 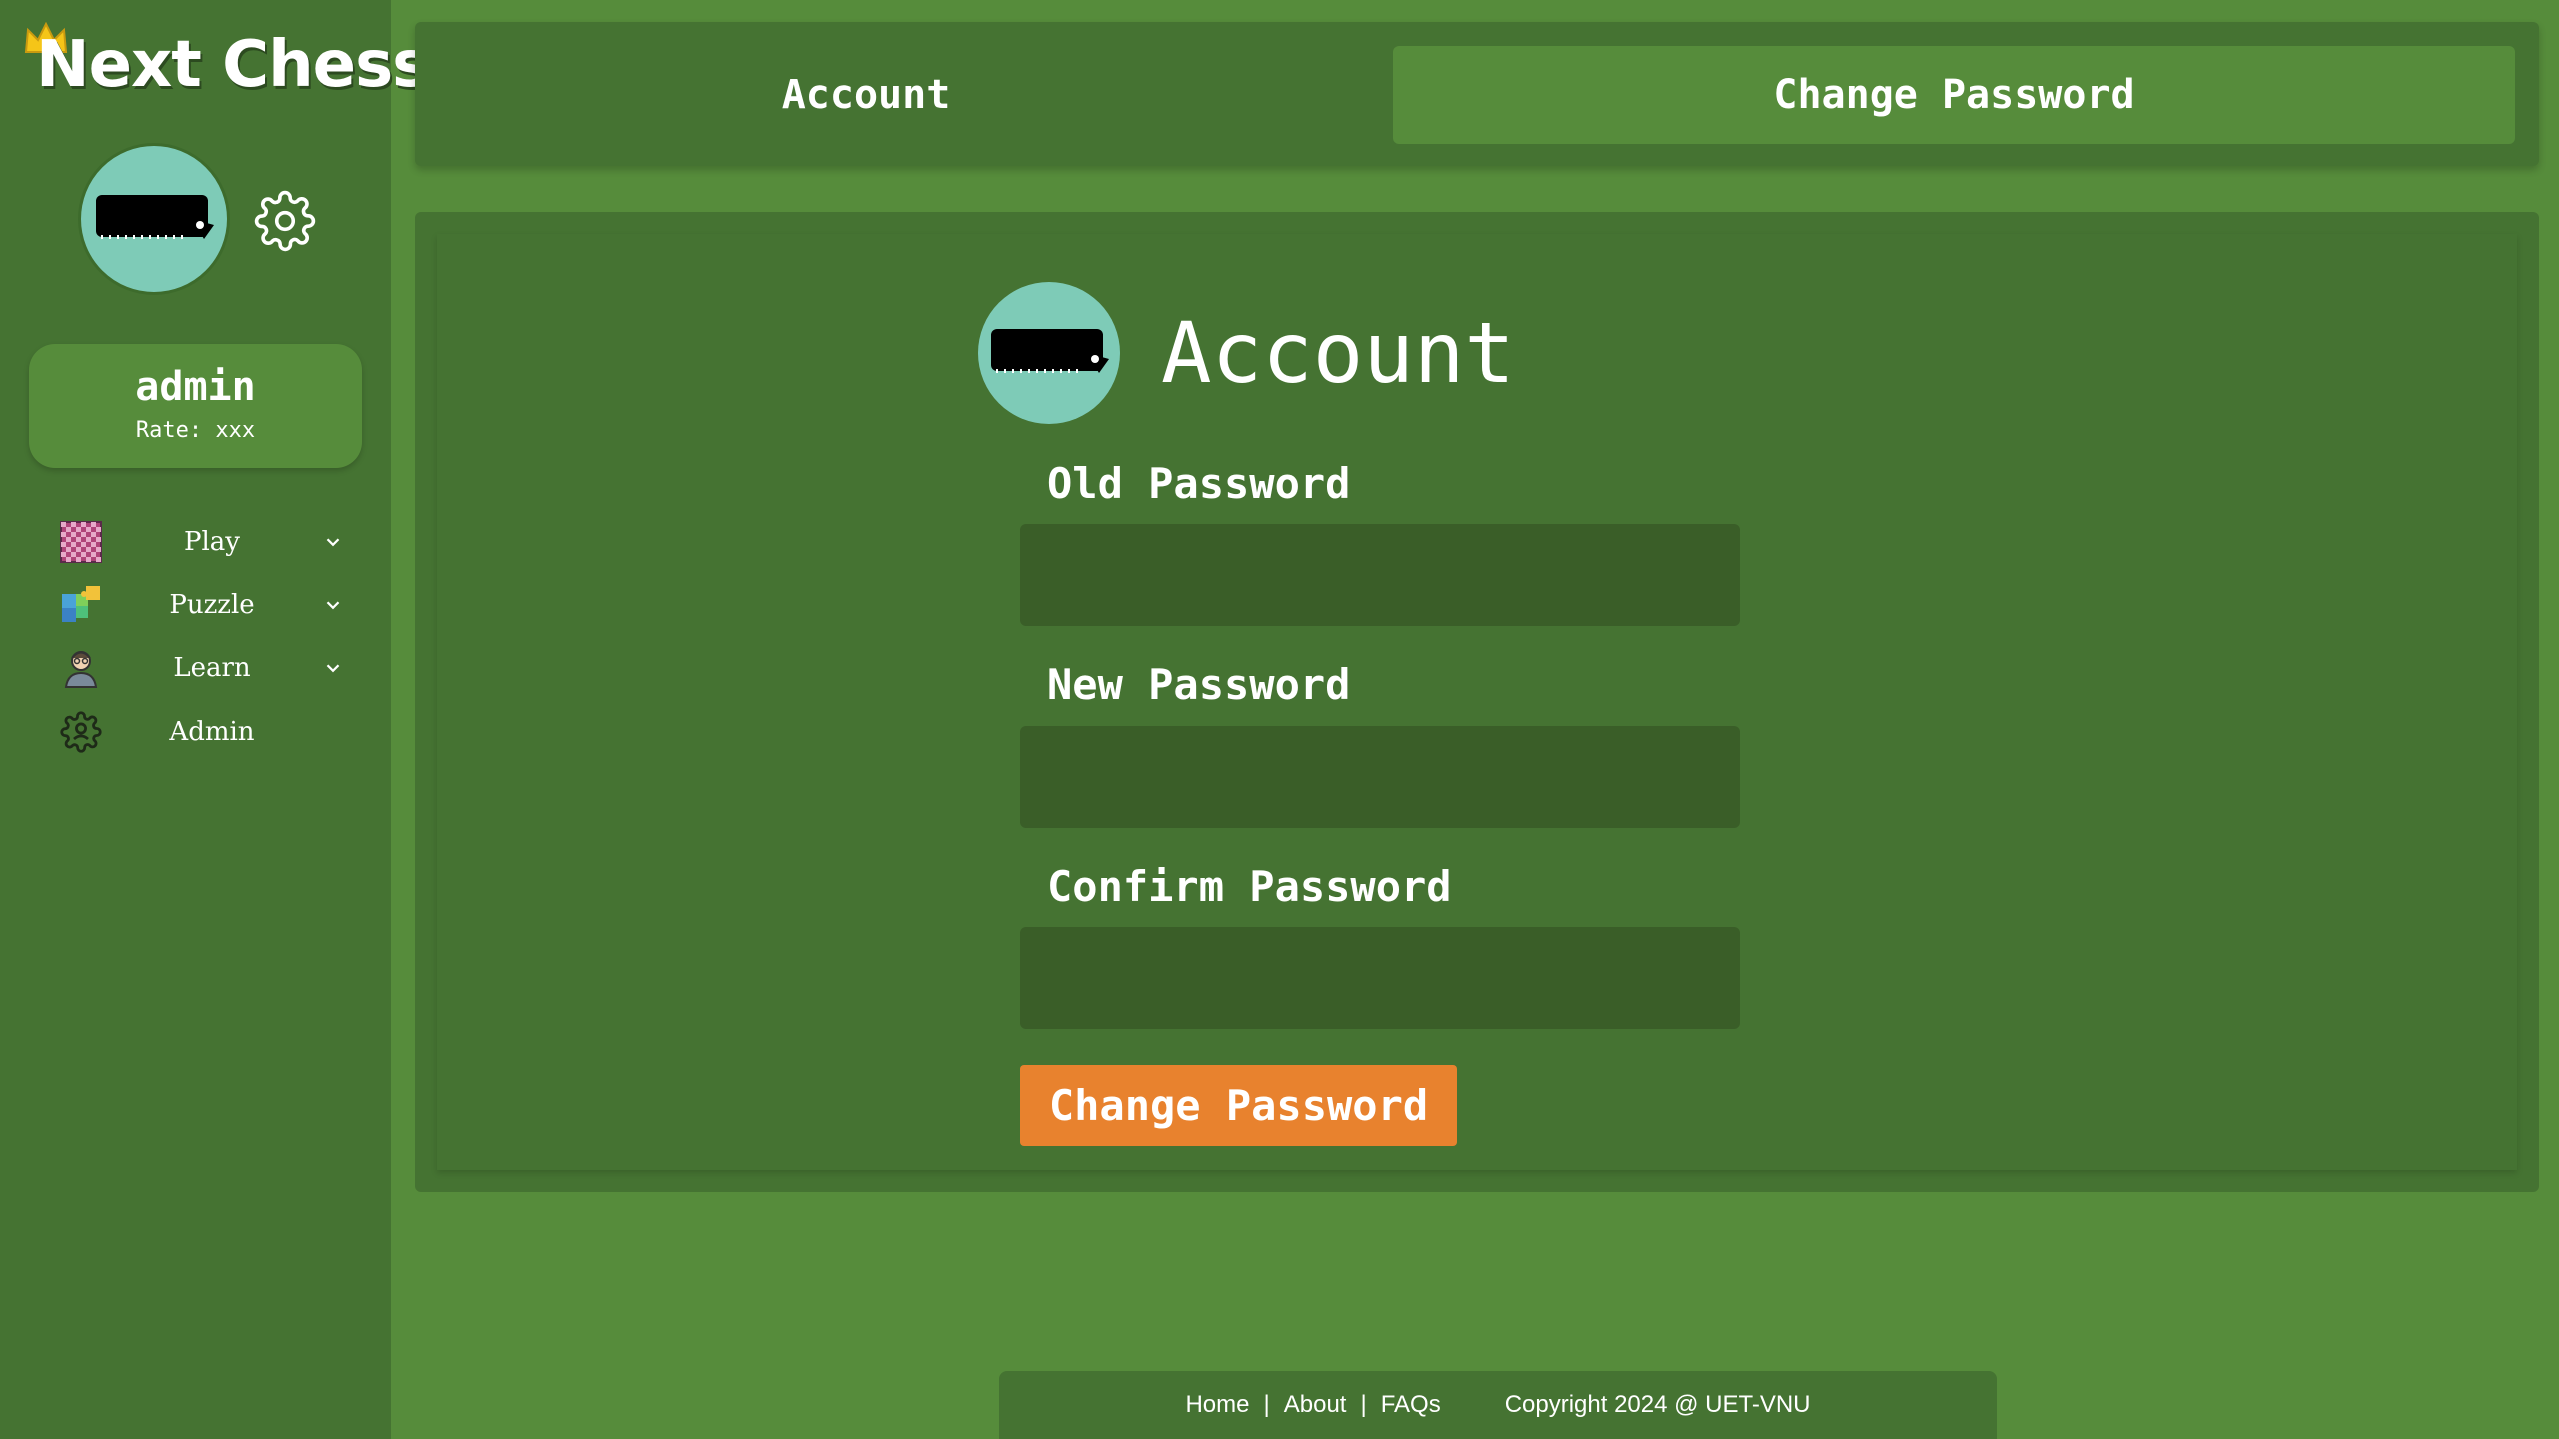 What do you see at coordinates (1249, 886) in the screenshot?
I see `confirm-password-label: Confirm Password` at bounding box center [1249, 886].